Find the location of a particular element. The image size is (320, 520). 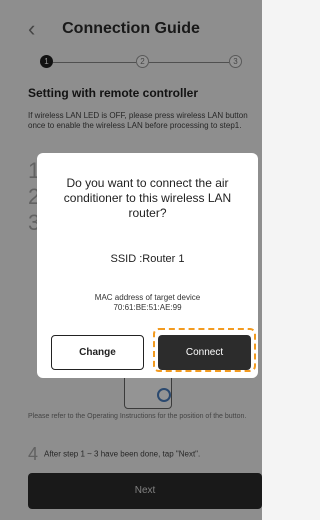

change-button: Change is located at coordinates (97, 352).